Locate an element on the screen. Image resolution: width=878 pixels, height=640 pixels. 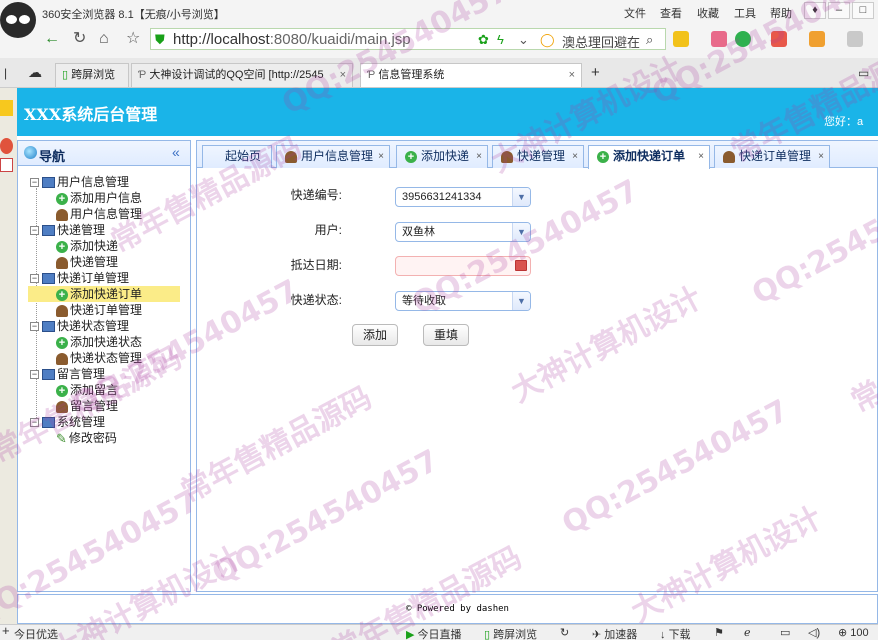
tab-list-icon: ▭ is located at coordinates (863, 73).